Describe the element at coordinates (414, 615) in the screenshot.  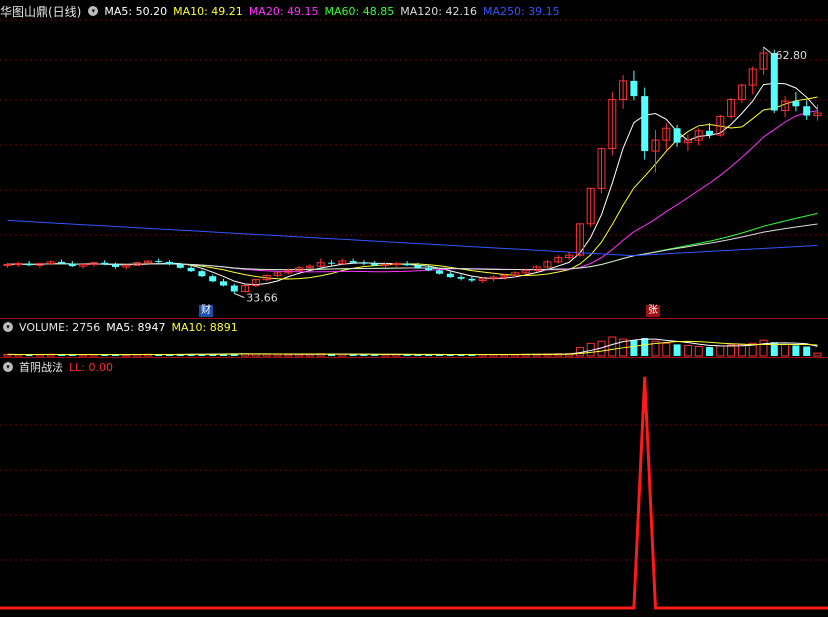
I see `bottom-strip` at that location.